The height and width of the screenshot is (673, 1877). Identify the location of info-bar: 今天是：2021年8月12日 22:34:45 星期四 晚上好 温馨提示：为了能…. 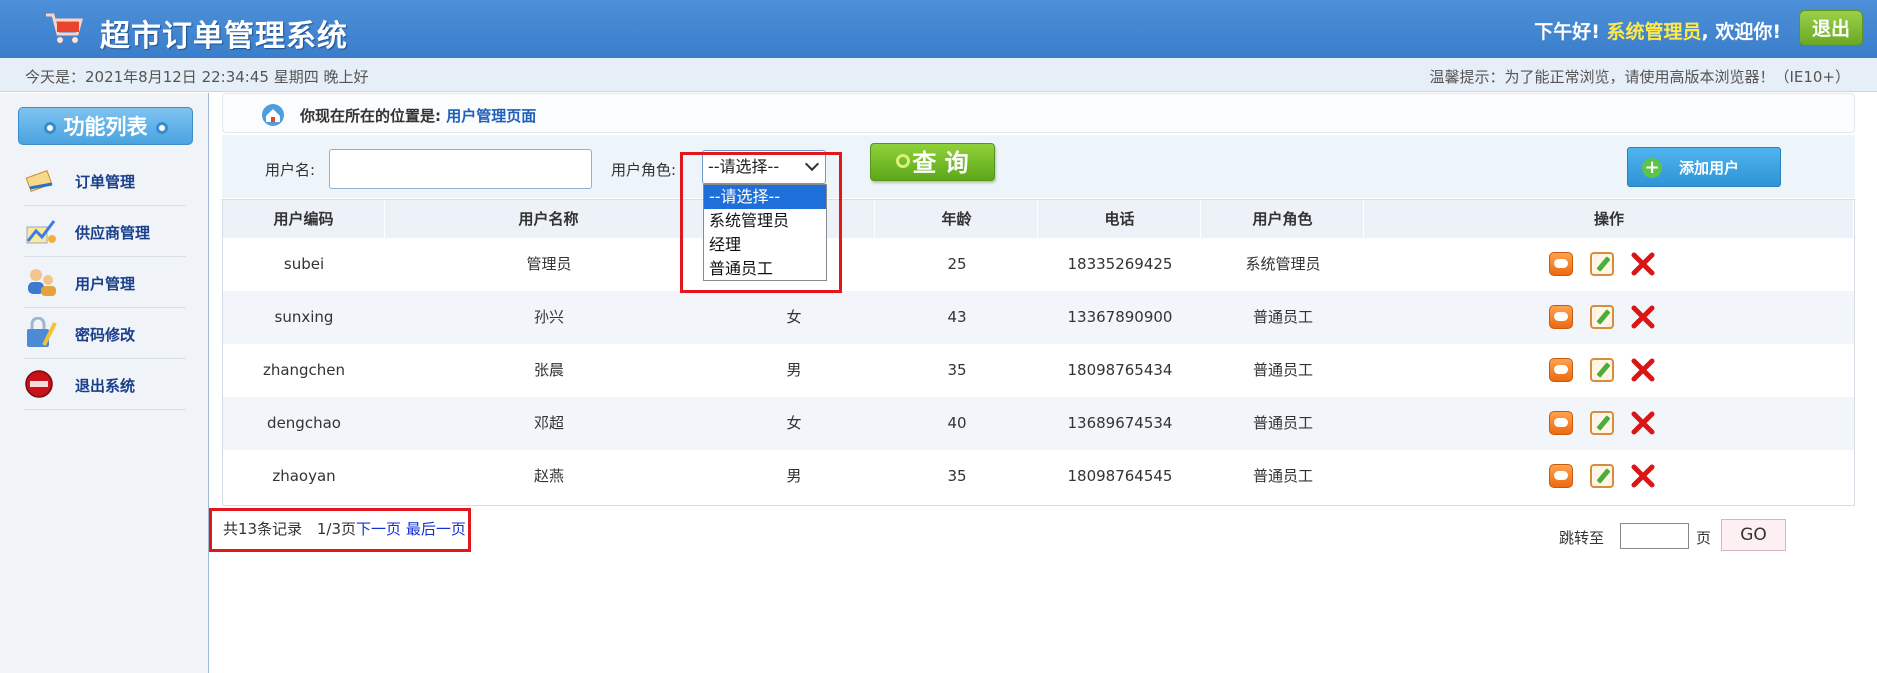
(938, 75).